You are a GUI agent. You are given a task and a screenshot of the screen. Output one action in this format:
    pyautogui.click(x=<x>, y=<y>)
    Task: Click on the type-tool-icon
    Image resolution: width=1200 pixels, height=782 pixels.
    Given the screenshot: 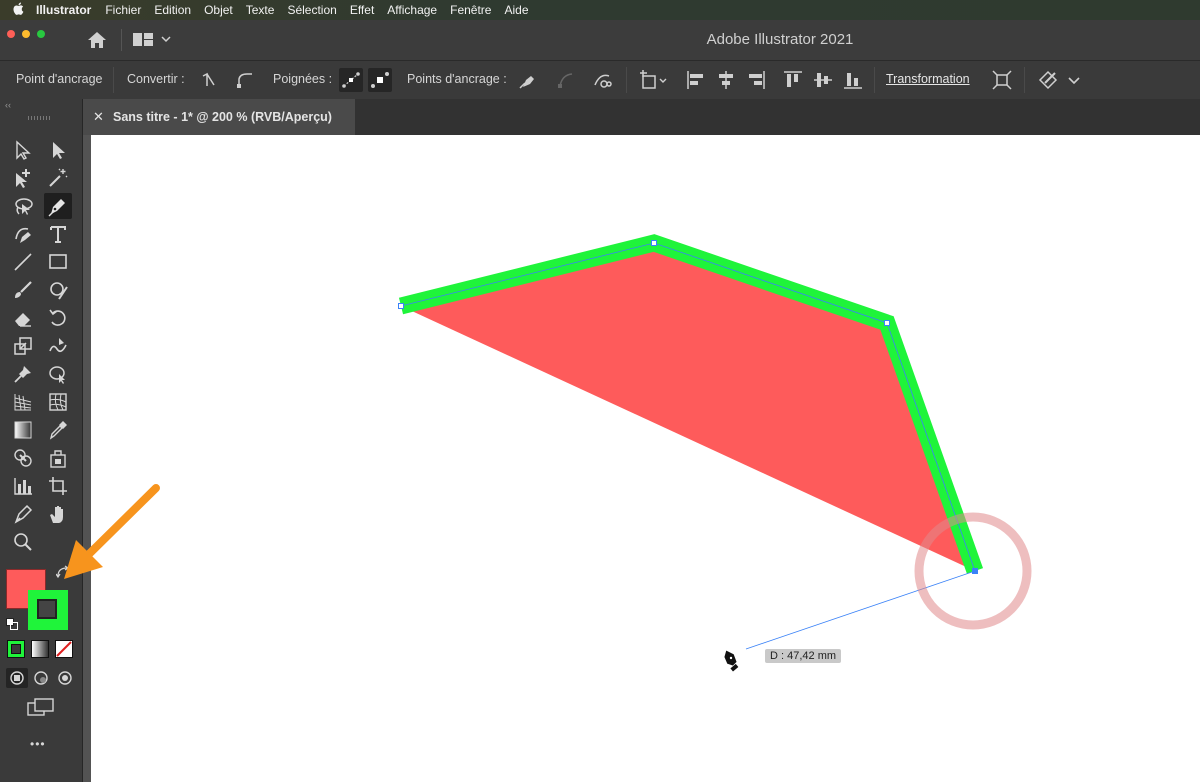 What is the action you would take?
    pyautogui.click(x=58, y=234)
    